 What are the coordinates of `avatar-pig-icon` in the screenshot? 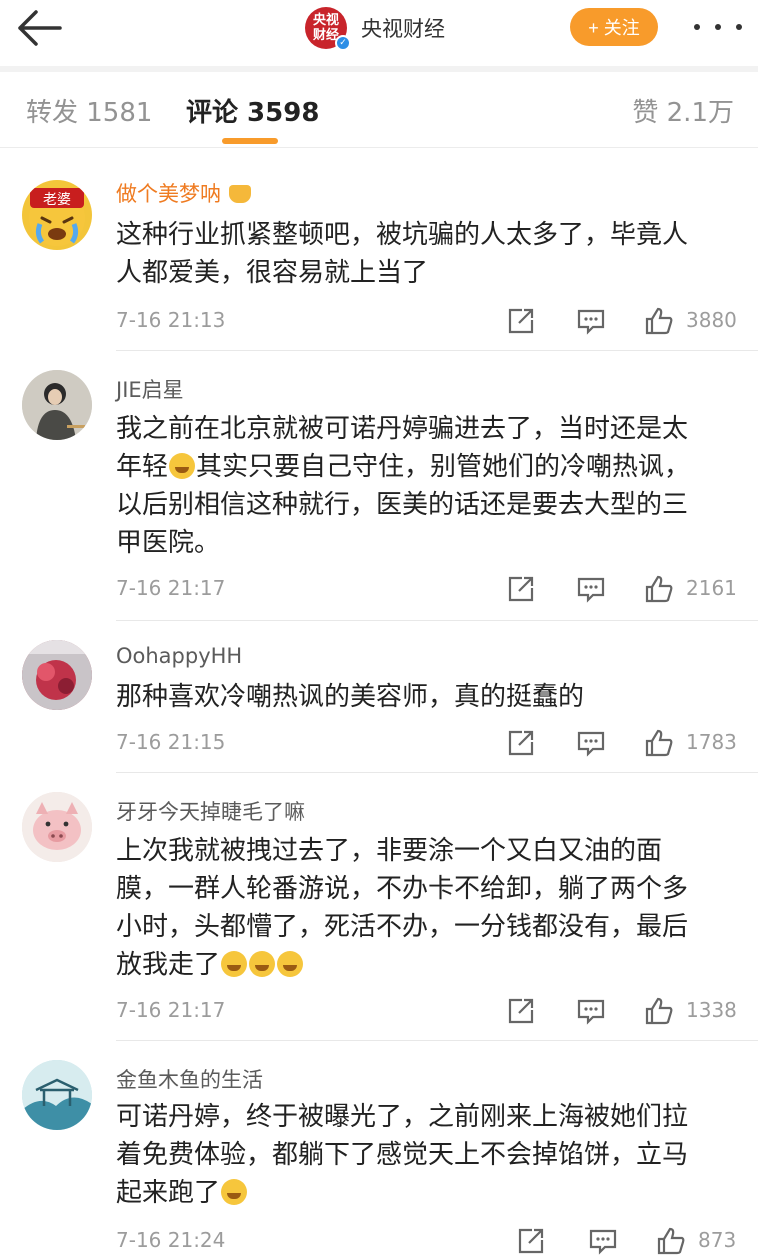 It's located at (57, 827).